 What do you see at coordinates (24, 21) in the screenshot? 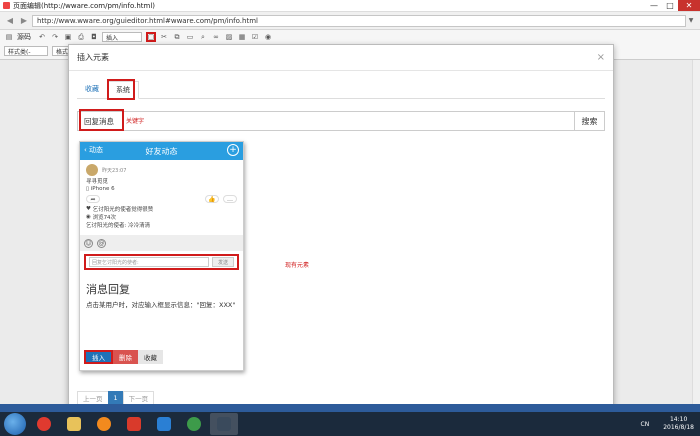
I see `forward-button: ▶` at bounding box center [24, 21].